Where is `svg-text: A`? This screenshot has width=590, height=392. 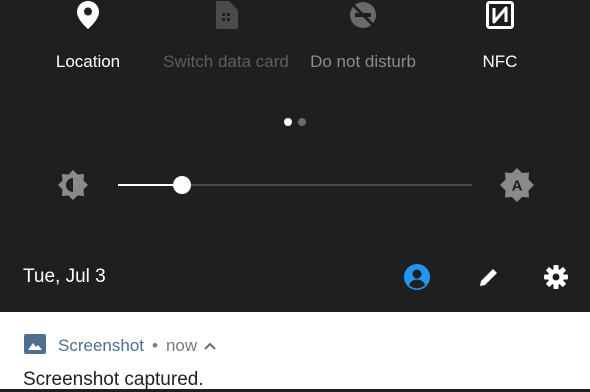 svg-text: A is located at coordinates (517, 186).